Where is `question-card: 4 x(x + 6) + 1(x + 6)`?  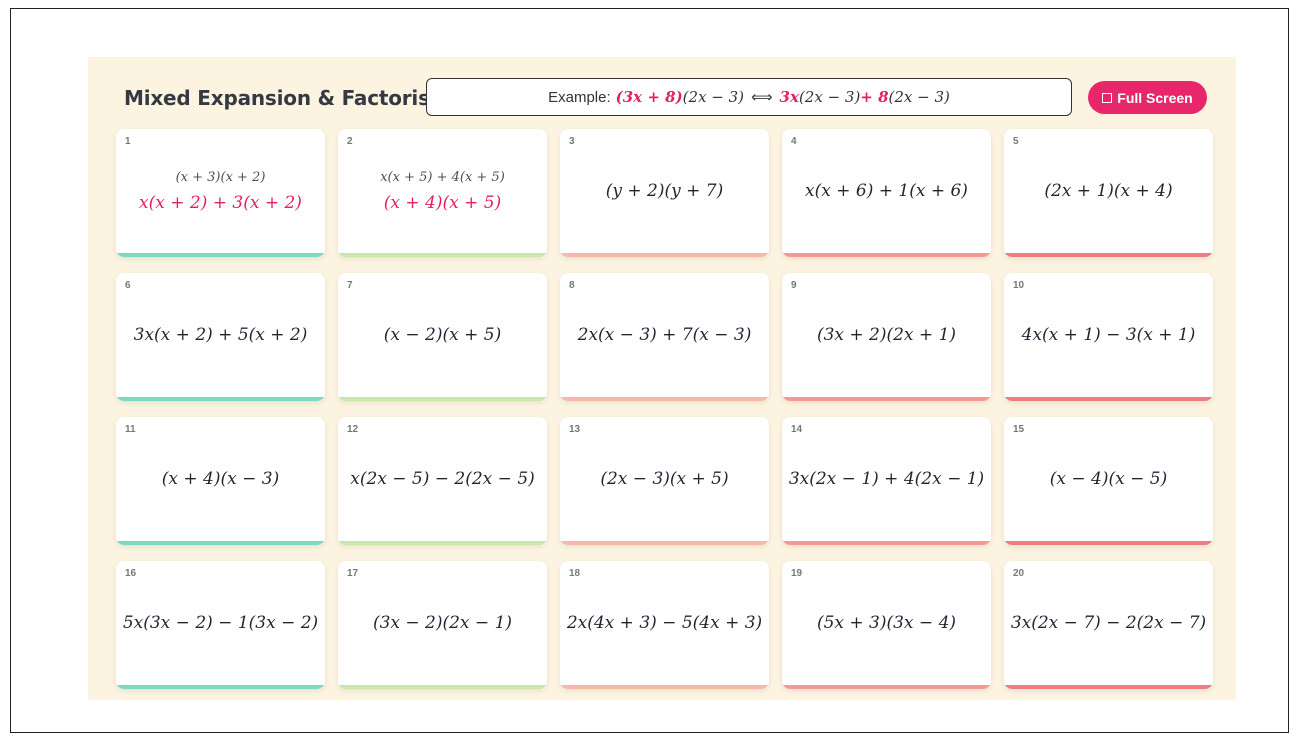 question-card: 4 x(x + 6) + 1(x + 6) is located at coordinates (886, 193).